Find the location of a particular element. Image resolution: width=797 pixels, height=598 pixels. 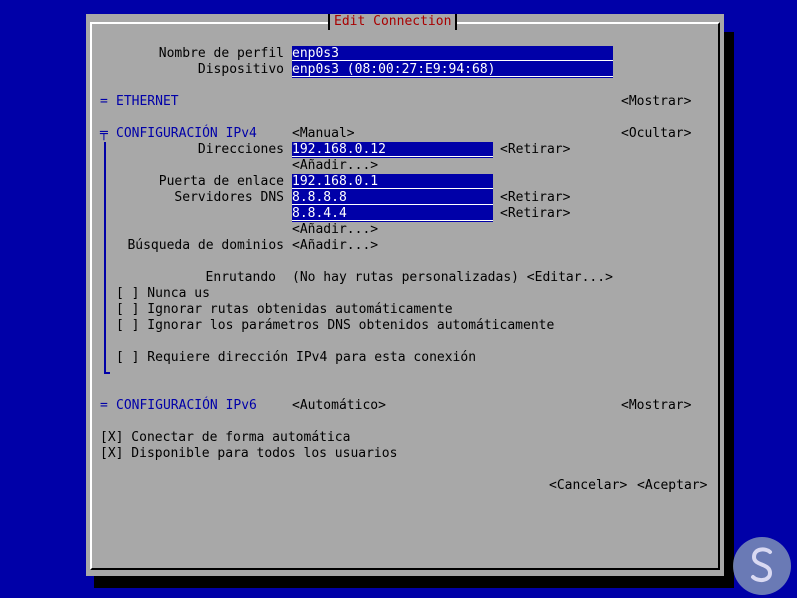

add-search-domain-button: <Añadir...> is located at coordinates (335, 246).